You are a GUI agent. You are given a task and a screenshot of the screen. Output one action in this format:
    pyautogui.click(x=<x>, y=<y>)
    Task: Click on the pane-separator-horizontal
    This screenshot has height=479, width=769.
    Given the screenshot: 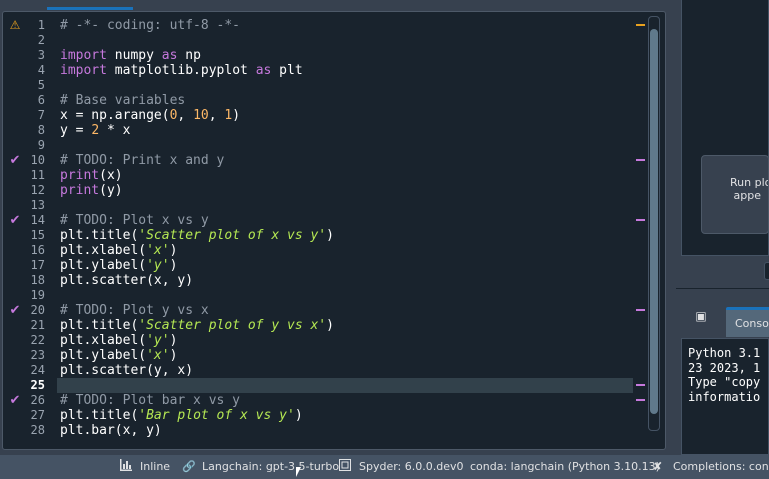 What is the action you would take?
    pyautogui.click(x=722, y=288)
    